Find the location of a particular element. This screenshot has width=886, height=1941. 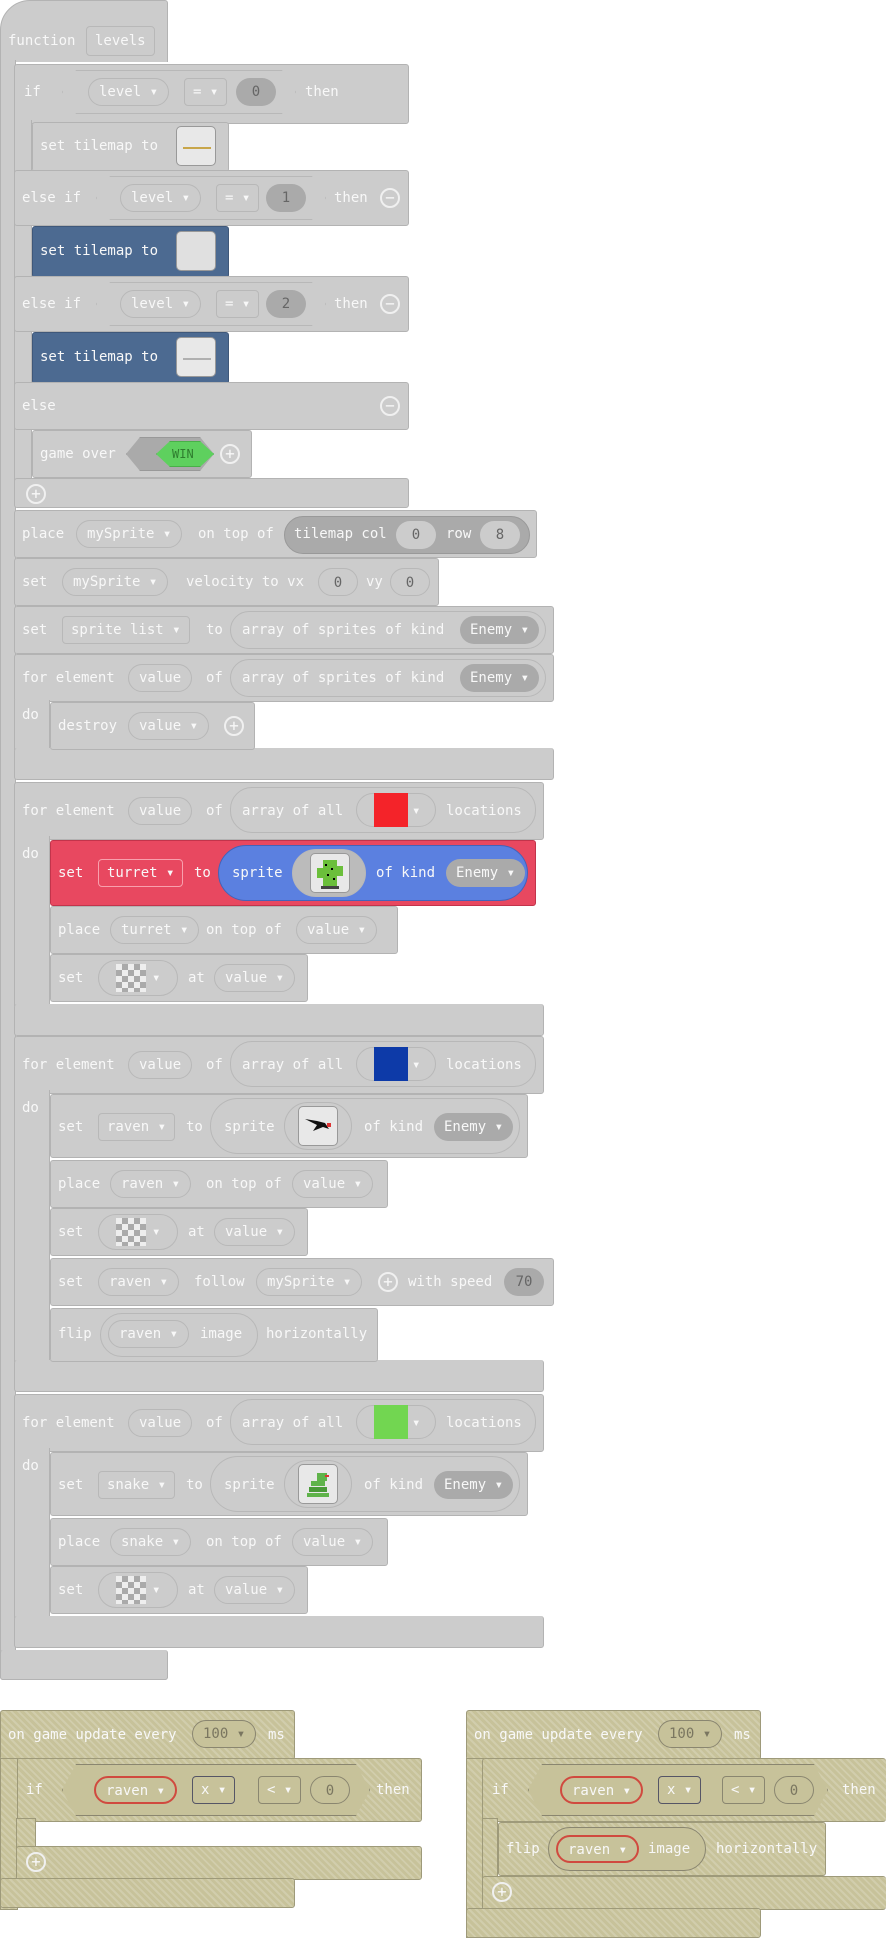

row-label: row is located at coordinates (459, 534).